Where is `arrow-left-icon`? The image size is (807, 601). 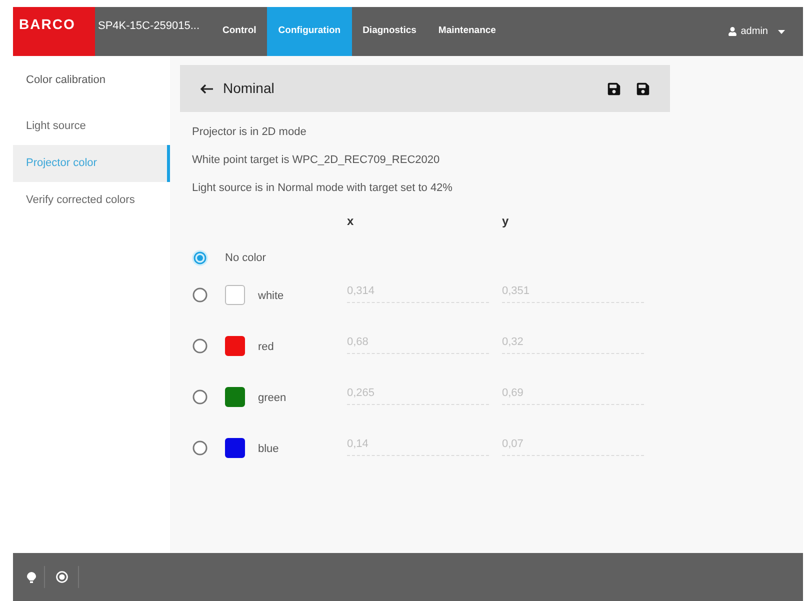 arrow-left-icon is located at coordinates (206, 89).